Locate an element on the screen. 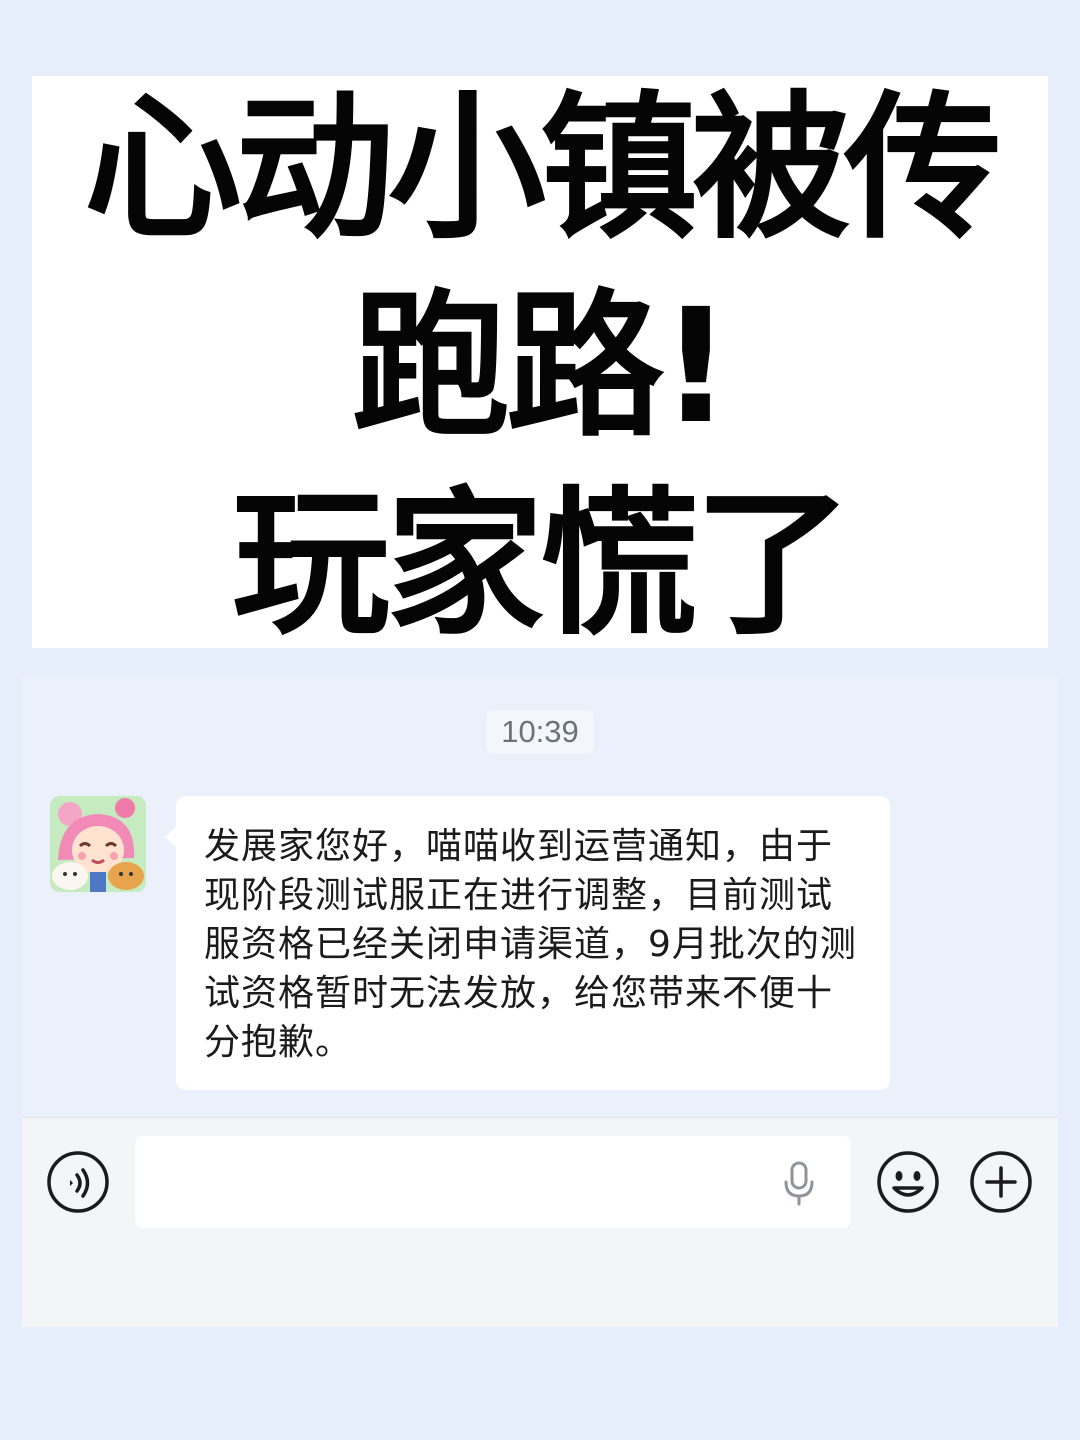 The image size is (1080, 1440). headline-line-1: 心动小镇被传 is located at coordinates (543, 169).